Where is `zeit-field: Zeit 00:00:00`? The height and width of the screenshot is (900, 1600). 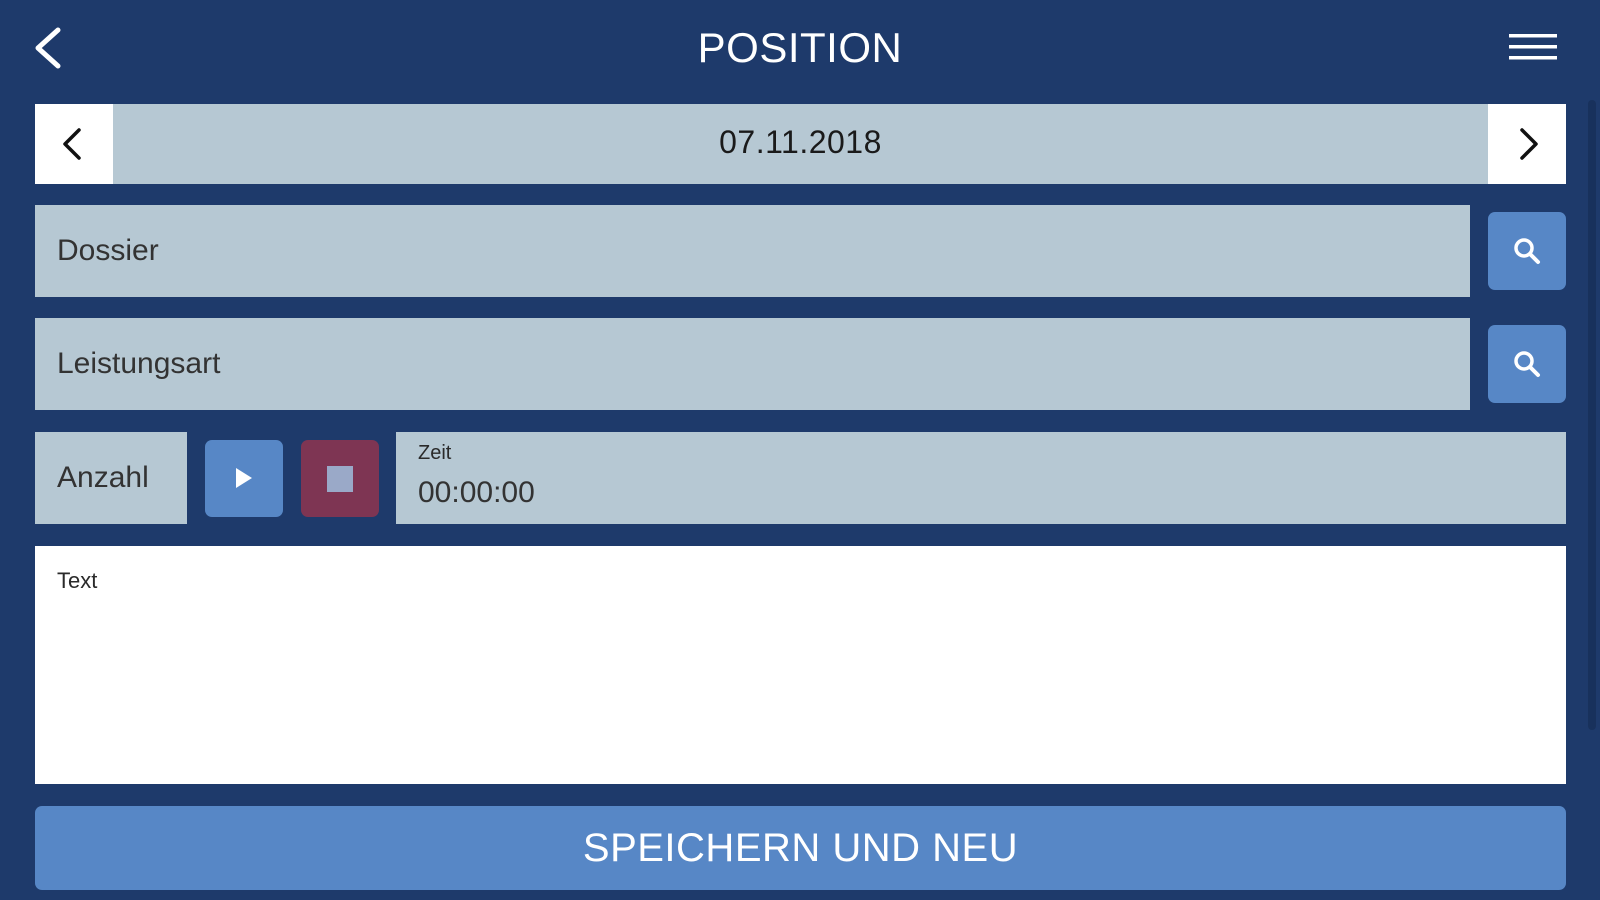 zeit-field: Zeit 00:00:00 is located at coordinates (981, 478).